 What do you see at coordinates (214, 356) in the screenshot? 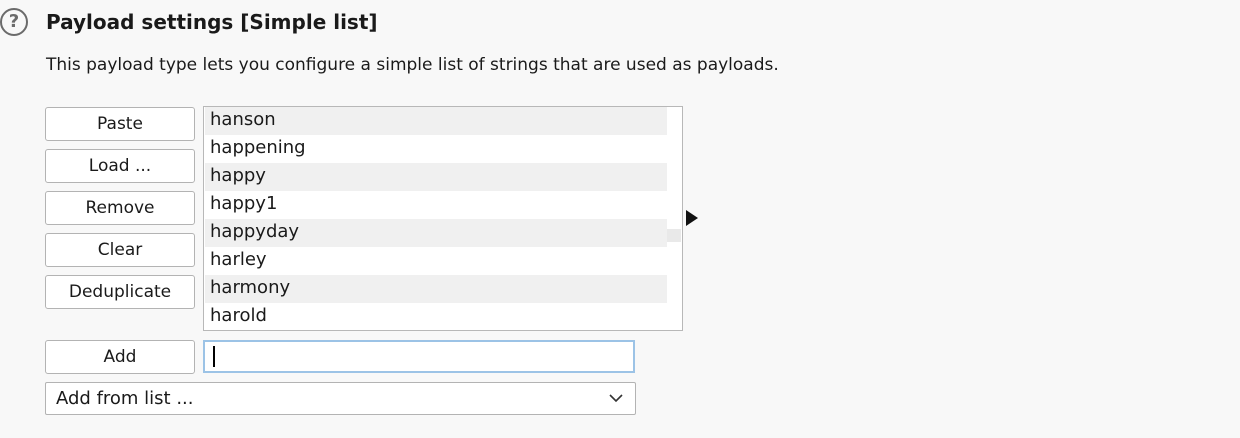
I see `text-caret` at bounding box center [214, 356].